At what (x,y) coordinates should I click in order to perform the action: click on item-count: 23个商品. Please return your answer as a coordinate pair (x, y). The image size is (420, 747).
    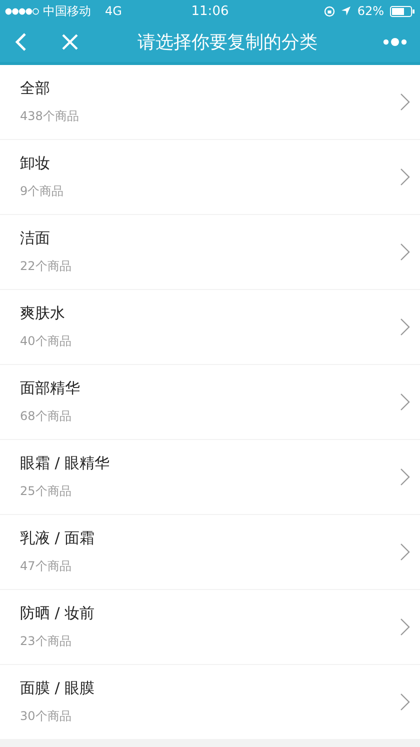
    Looking at the image, I should click on (46, 641).